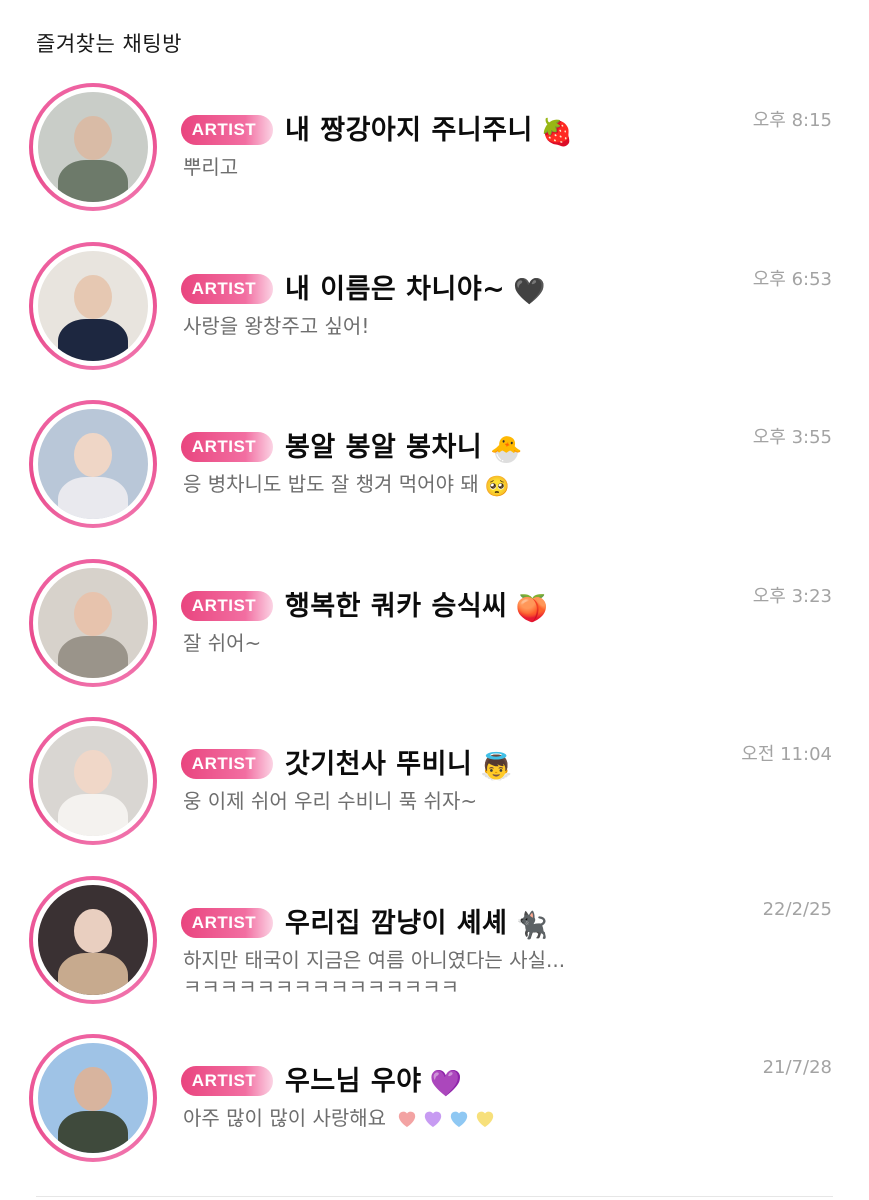 The width and height of the screenshot is (869, 1200). I want to click on last-message-text: 웅 이제 쉬어 우리 수비니 푹 쉬자~, so click(330, 801).